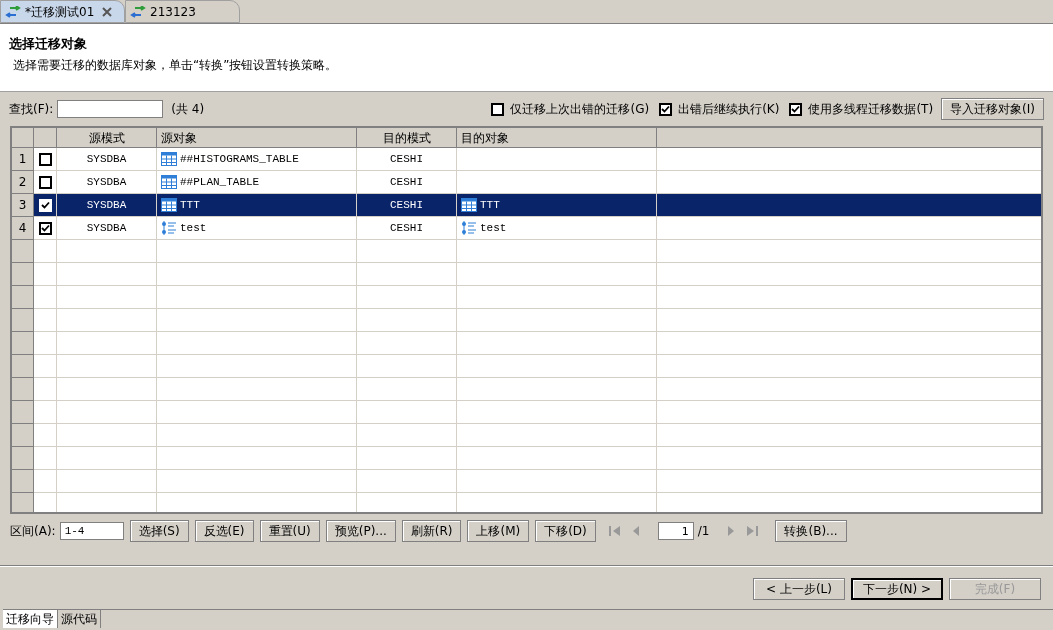  I want to click on table-row: 4 SYSDBA test CESHI test, so click(526, 228).